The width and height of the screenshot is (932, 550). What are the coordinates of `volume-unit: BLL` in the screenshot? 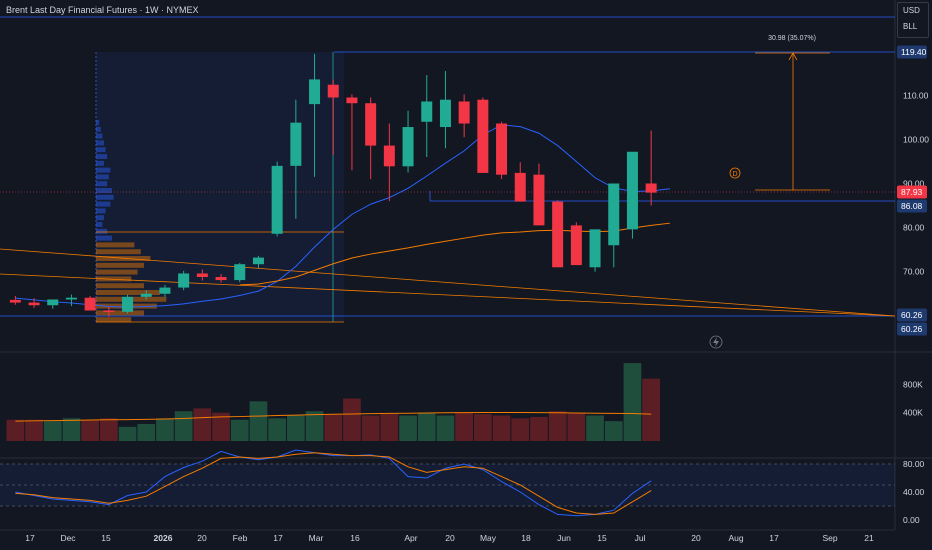 It's located at (913, 27).